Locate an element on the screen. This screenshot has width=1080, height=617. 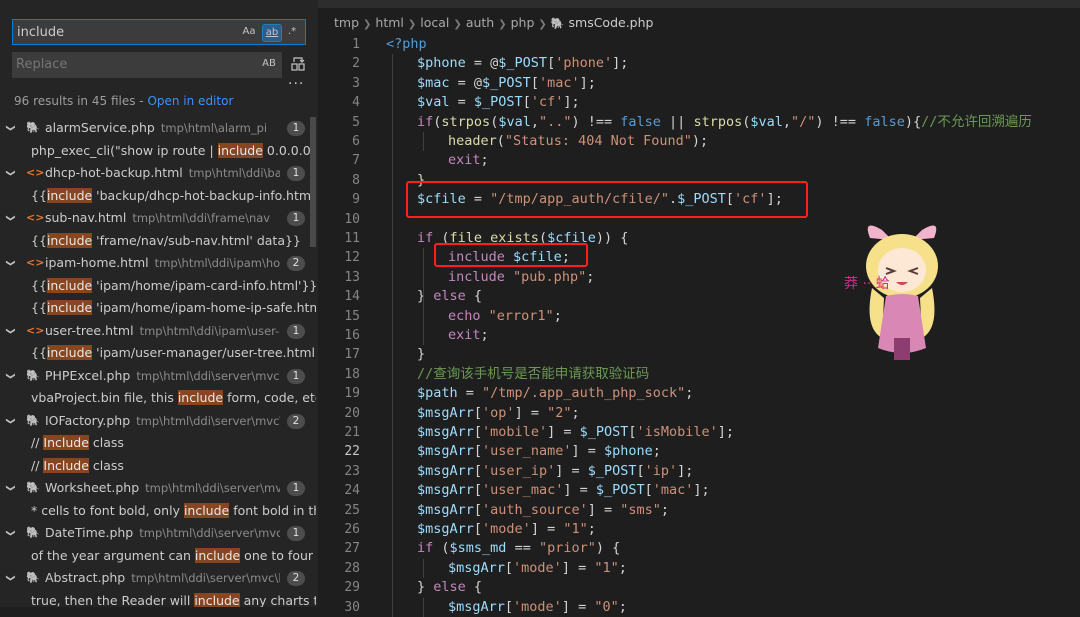
result-file-line: alarmService.php tmp\html\alarm_pi is located at coordinates (162, 128).